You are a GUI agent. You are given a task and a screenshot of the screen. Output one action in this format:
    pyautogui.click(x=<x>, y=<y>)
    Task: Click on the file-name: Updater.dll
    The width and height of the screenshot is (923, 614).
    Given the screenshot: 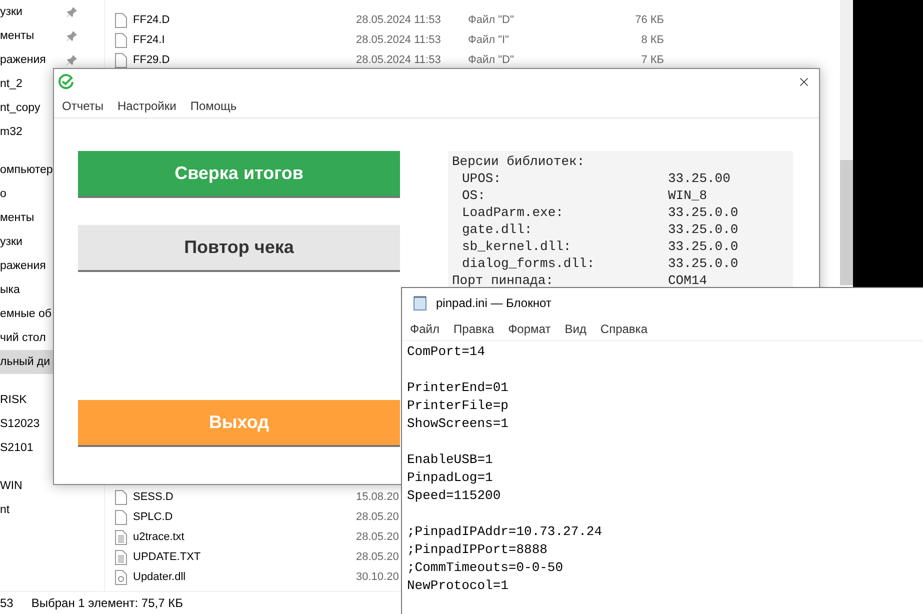 What is the action you would take?
    pyautogui.click(x=159, y=577)
    